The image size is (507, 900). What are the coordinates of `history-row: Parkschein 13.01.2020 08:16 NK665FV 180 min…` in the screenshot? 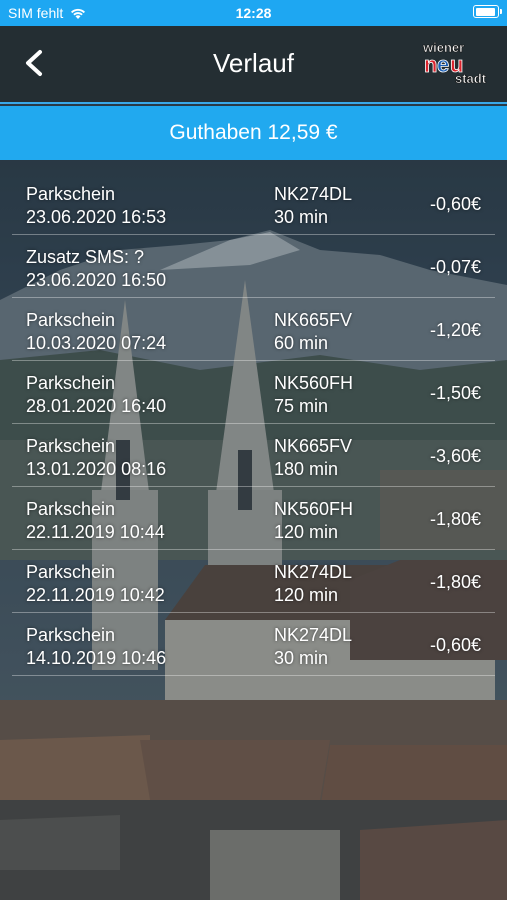 It's located at (253, 455).